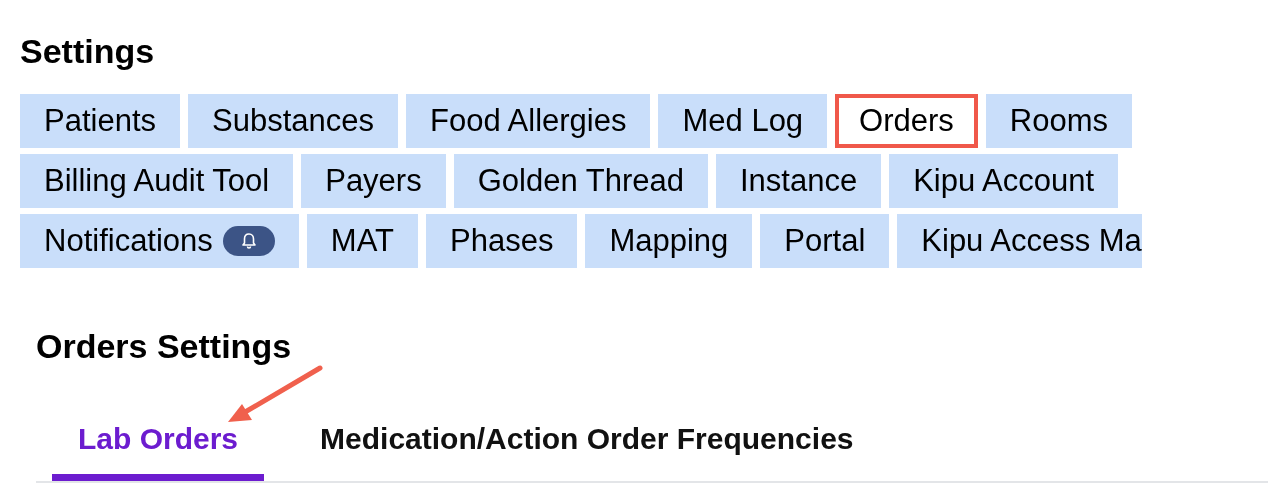 The width and height of the screenshot is (1268, 504). I want to click on settings-tab: Portal, so click(825, 241).